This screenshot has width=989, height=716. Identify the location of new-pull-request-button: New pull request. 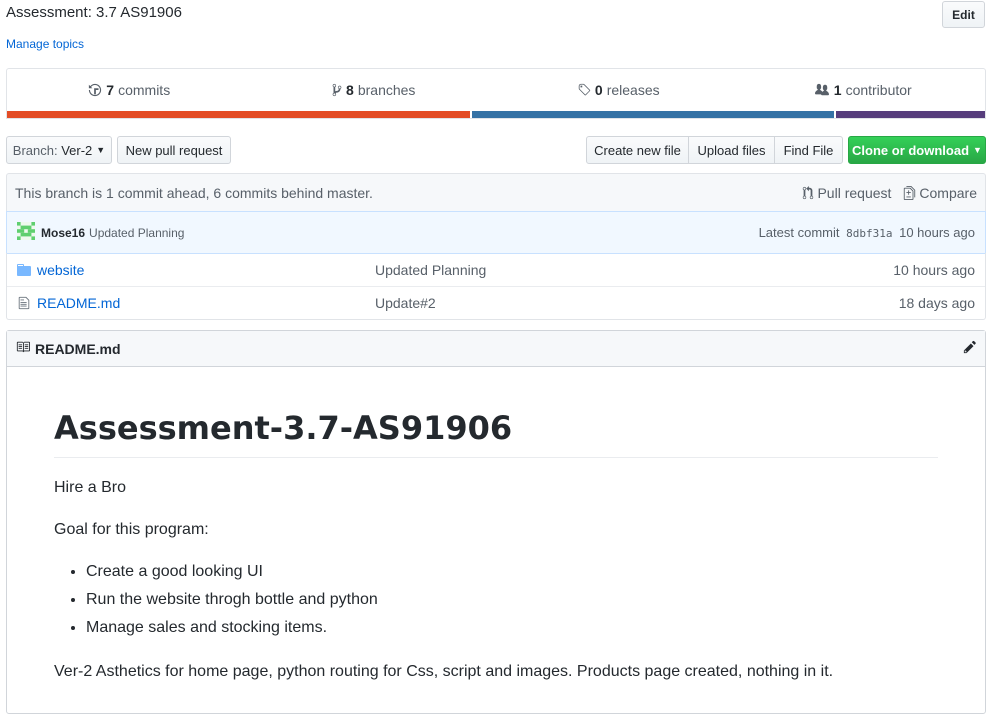
(174, 150).